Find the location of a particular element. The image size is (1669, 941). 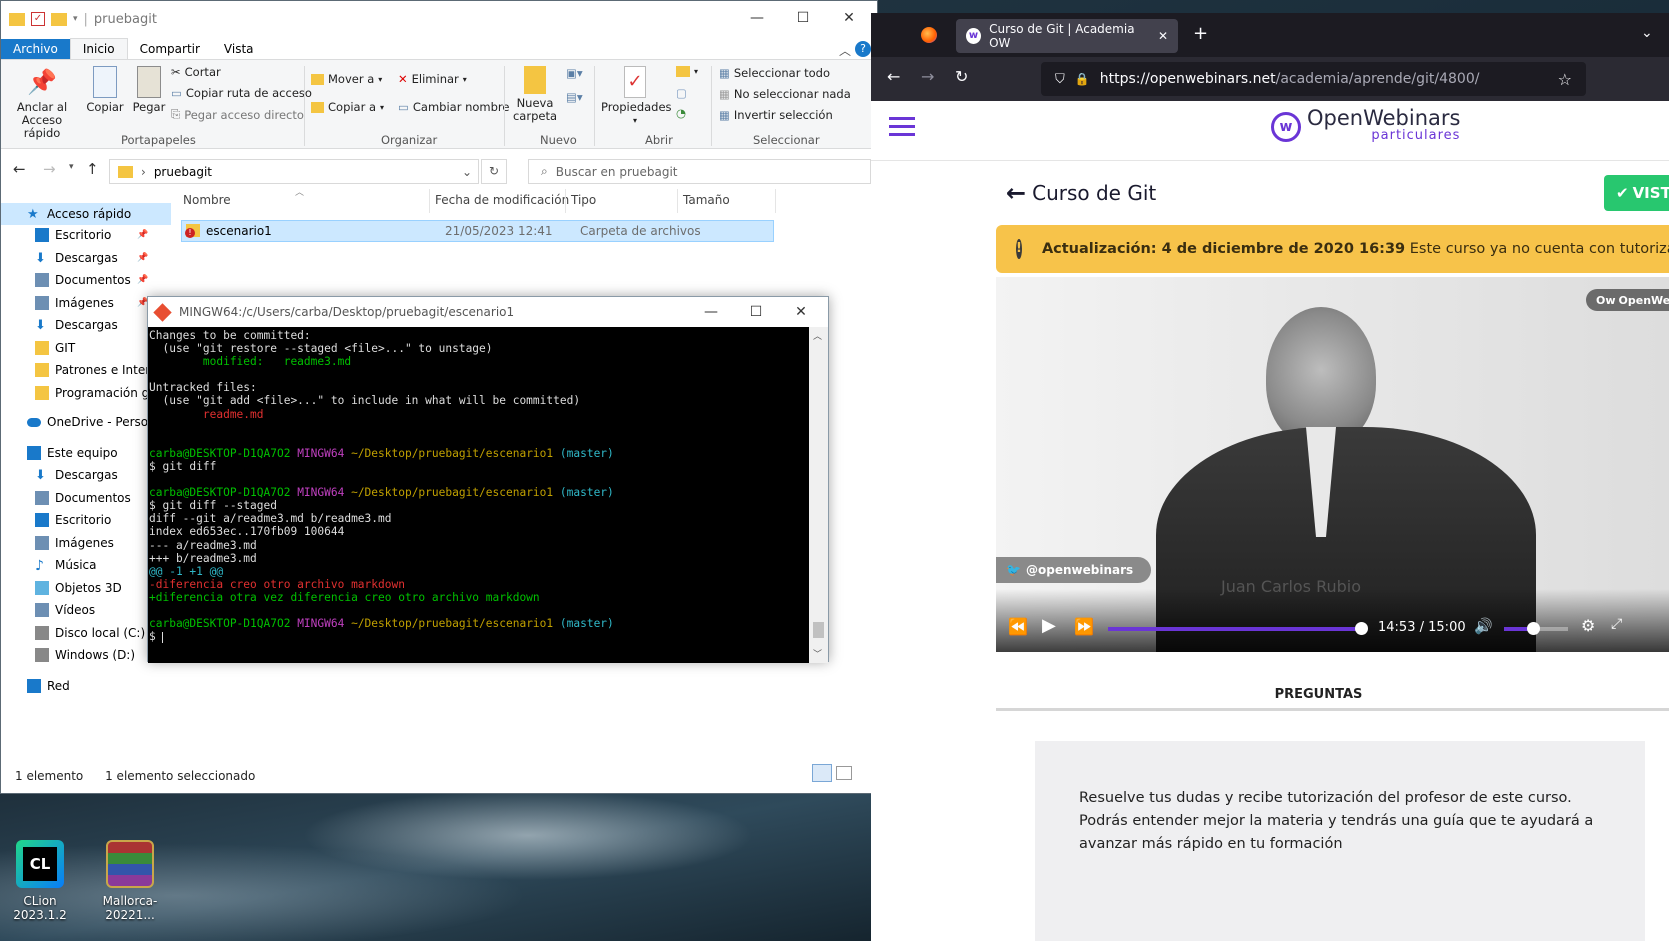

cut-button: ✂ Cortar is located at coordinates (196, 72).